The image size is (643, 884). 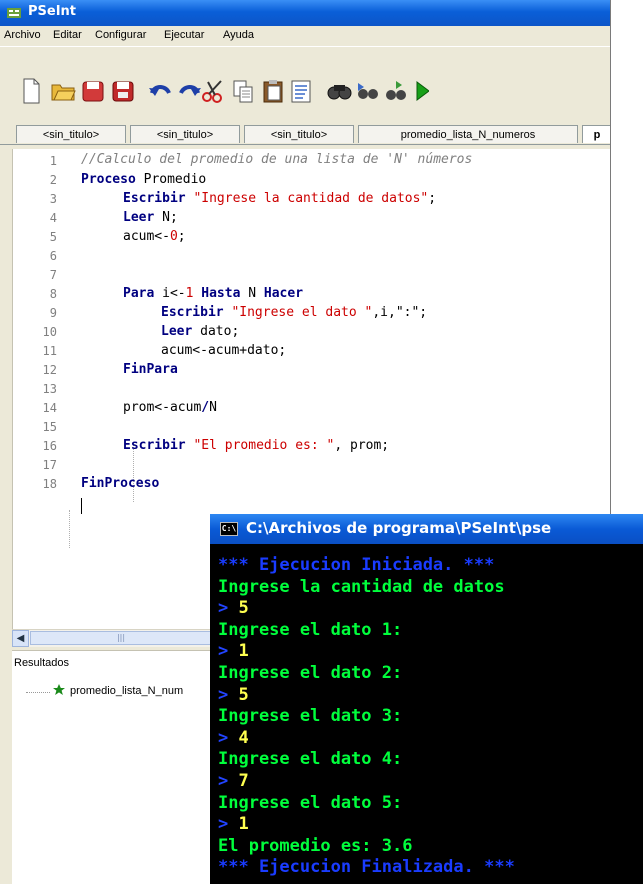 I want to click on identifier: acum<-, so click(x=146, y=236).